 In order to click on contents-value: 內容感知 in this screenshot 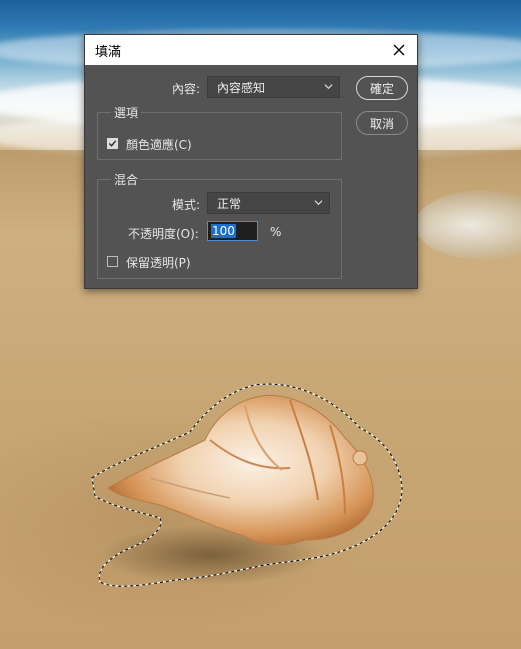, I will do `click(241, 87)`.